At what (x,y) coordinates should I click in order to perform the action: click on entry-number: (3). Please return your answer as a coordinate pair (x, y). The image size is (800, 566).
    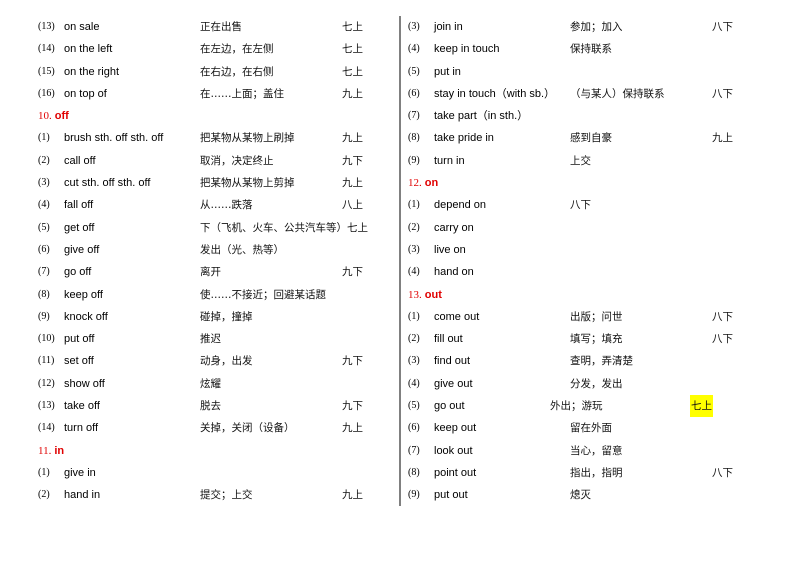
    Looking at the image, I should click on (414, 26).